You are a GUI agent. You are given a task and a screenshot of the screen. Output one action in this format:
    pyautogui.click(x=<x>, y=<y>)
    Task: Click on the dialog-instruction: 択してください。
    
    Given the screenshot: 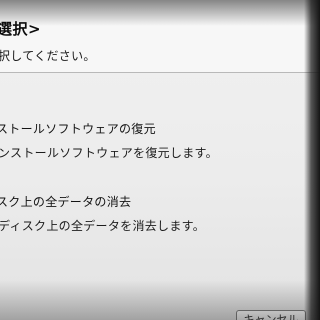 What is the action you would take?
    pyautogui.click(x=48, y=56)
    